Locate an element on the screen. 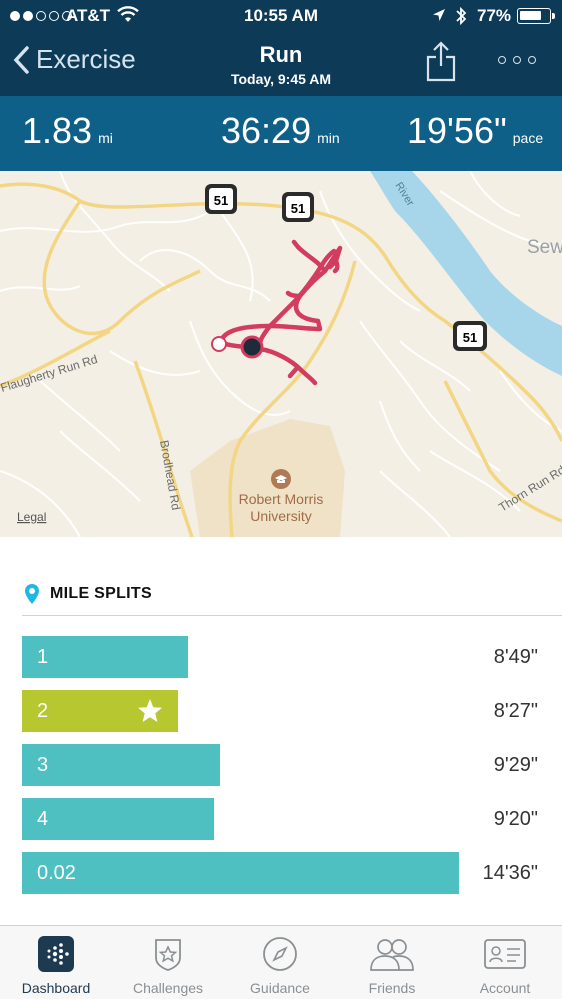 This screenshot has height=1000, width=562. map-label-university-2: University is located at coordinates (280, 516).